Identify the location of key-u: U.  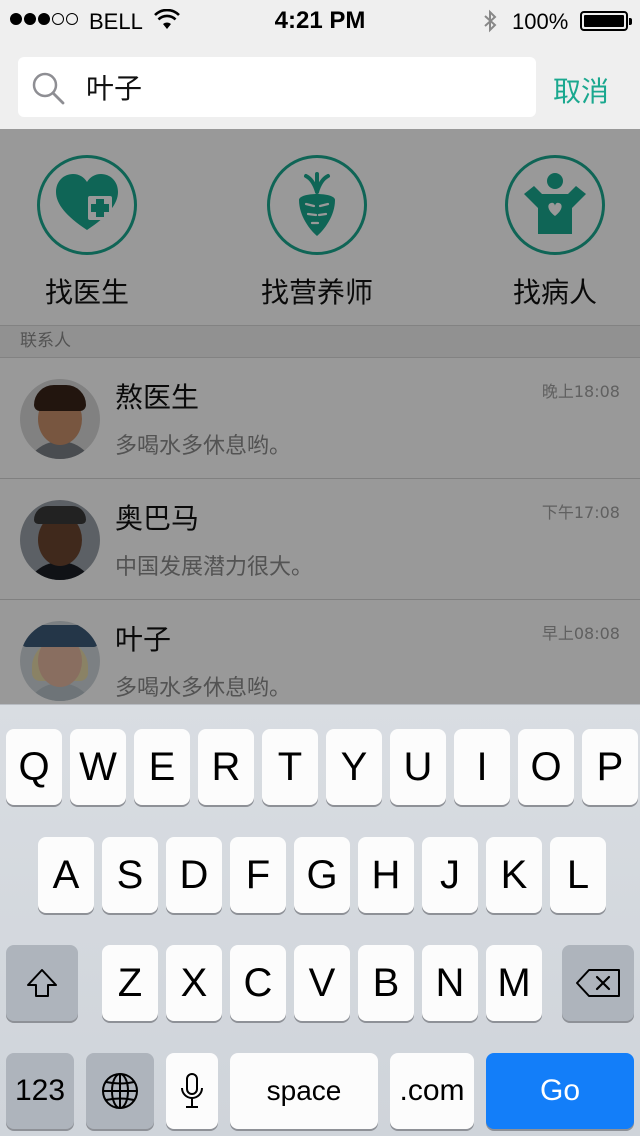
(418, 767).